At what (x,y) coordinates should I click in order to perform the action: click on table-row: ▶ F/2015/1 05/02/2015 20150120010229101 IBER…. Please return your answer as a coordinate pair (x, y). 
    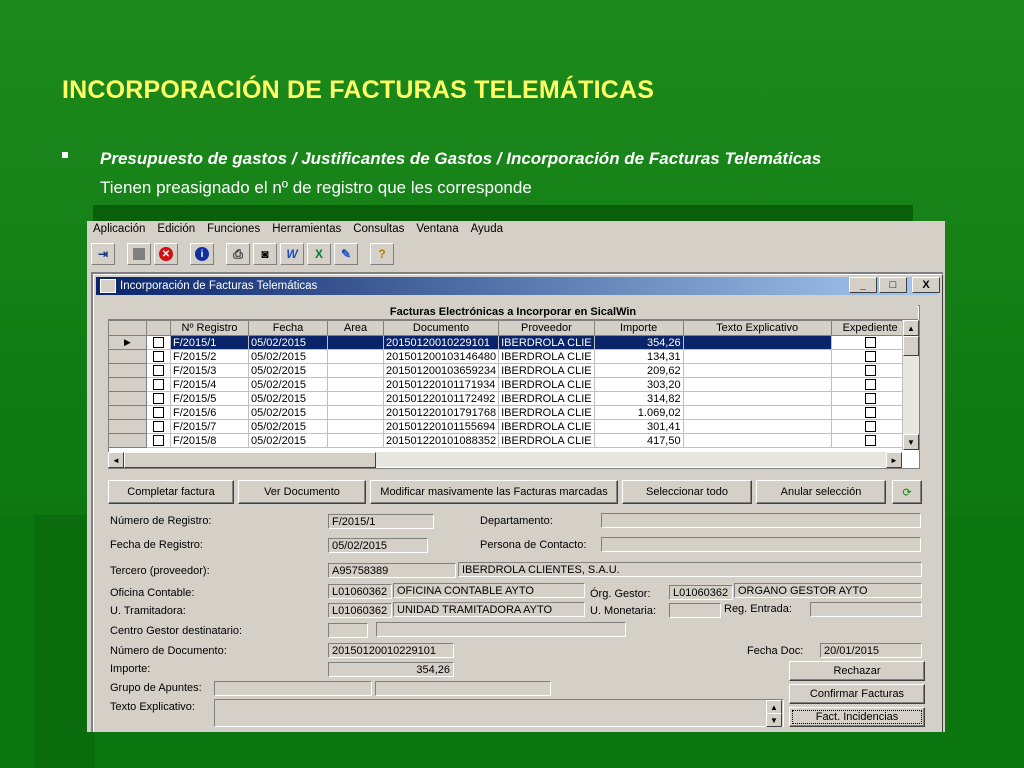
    Looking at the image, I should click on (509, 342).